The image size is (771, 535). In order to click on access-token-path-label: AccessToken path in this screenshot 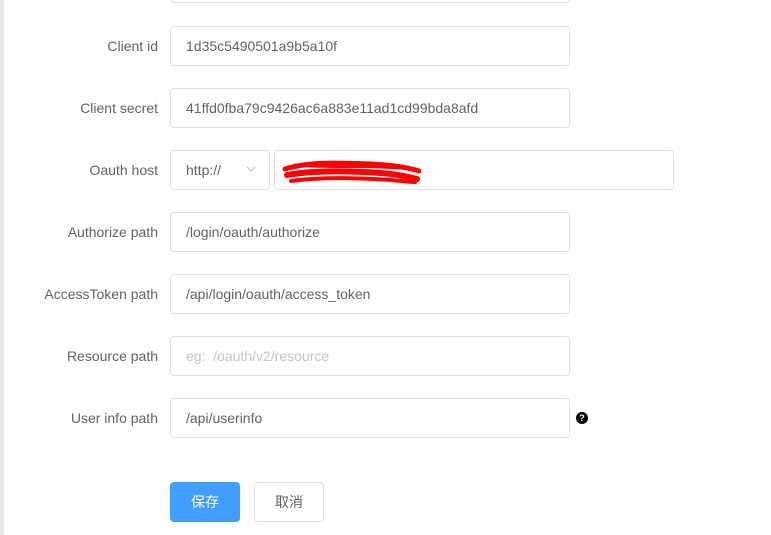, I will do `click(101, 294)`.